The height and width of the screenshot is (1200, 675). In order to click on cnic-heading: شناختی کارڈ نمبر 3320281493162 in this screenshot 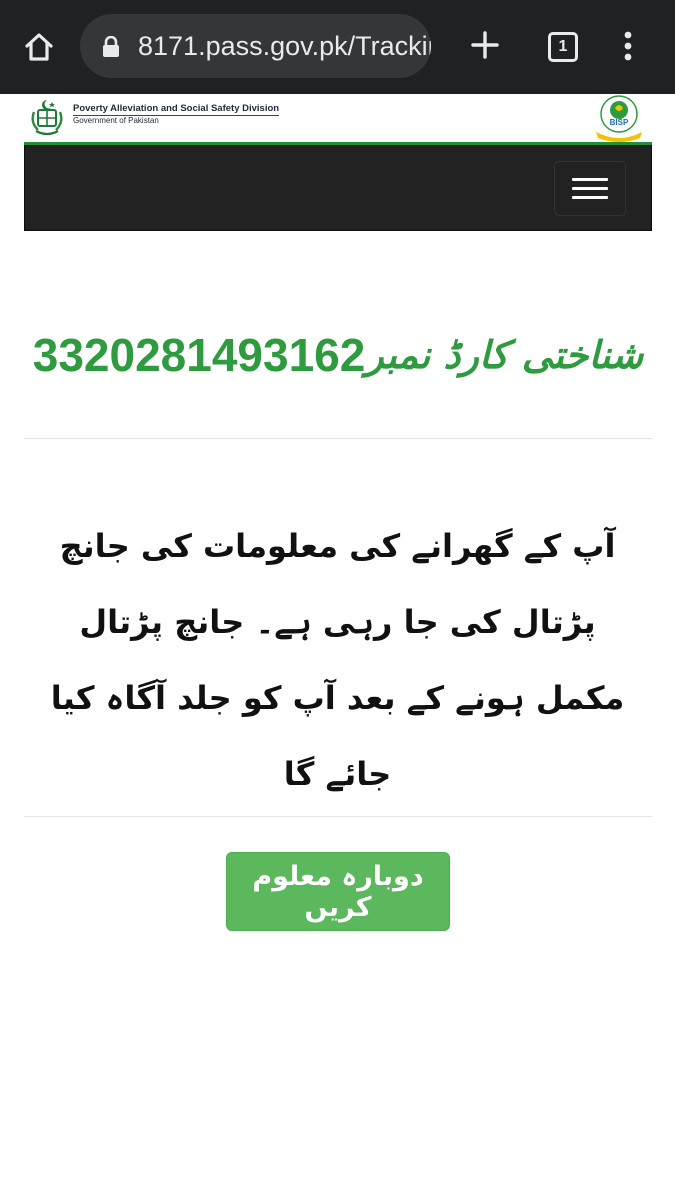, I will do `click(338, 355)`.